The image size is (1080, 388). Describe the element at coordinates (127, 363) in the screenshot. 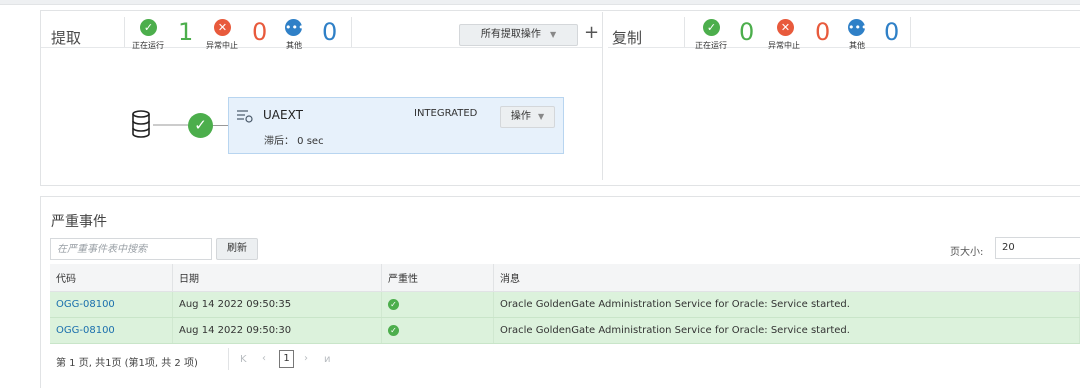

I see `pager-summary: 第 1 页, 共1页 (第1项, 共 2 项)` at that location.